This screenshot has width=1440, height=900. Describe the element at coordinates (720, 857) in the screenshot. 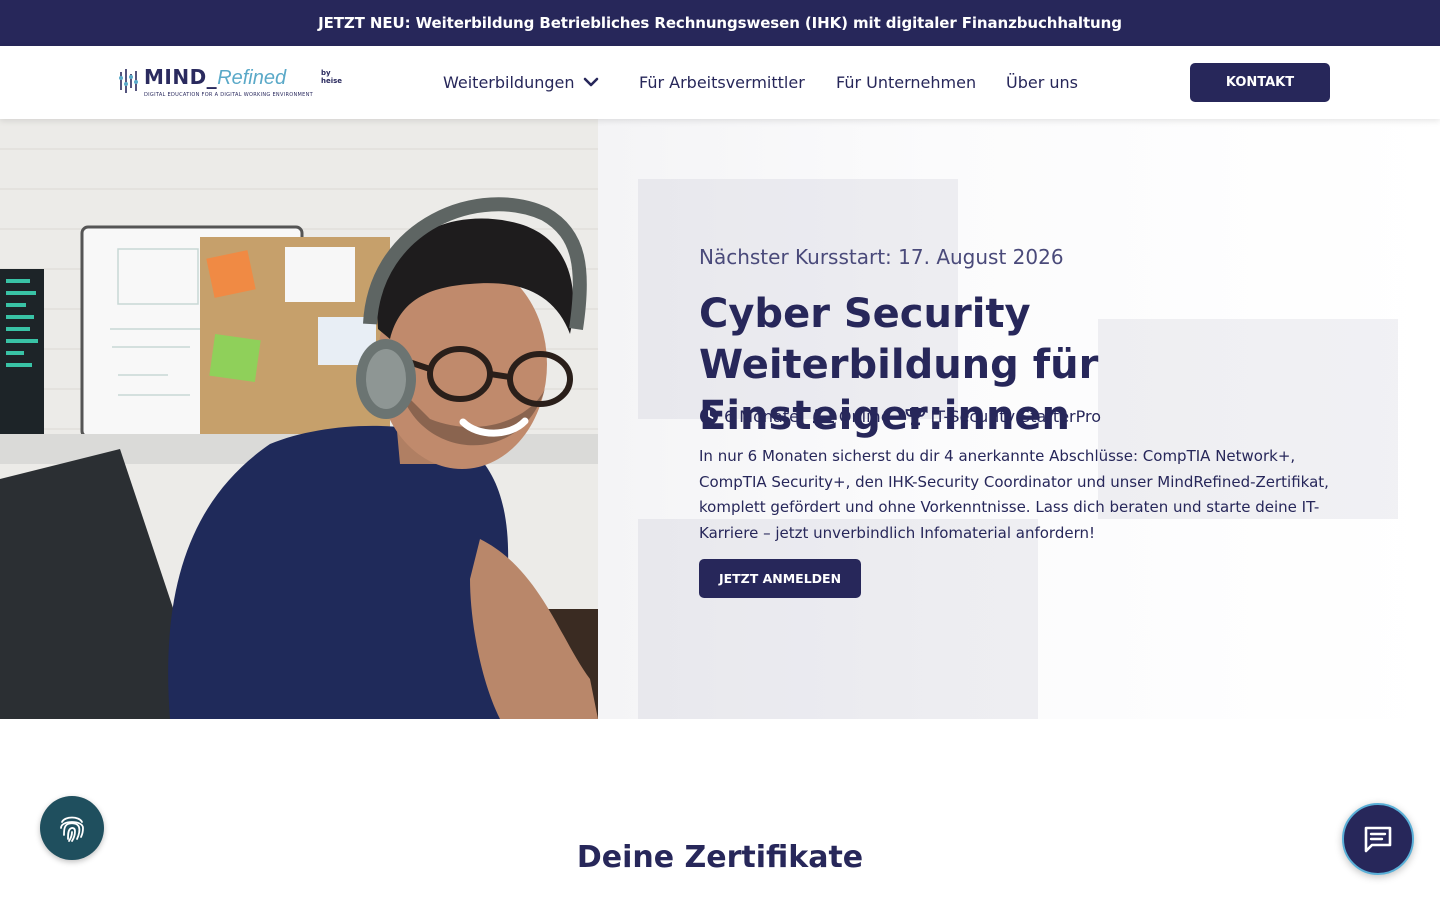

I see `certificates-title: Deine Zertifikate` at that location.